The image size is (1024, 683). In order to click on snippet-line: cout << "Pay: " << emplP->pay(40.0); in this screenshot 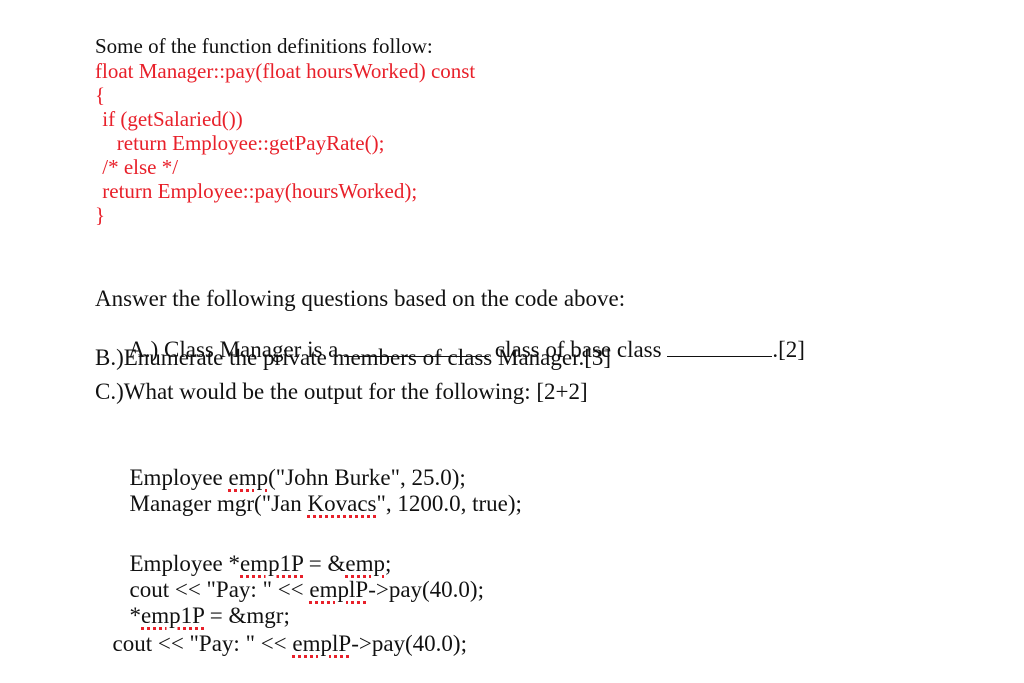, I will do `click(273, 643)`.